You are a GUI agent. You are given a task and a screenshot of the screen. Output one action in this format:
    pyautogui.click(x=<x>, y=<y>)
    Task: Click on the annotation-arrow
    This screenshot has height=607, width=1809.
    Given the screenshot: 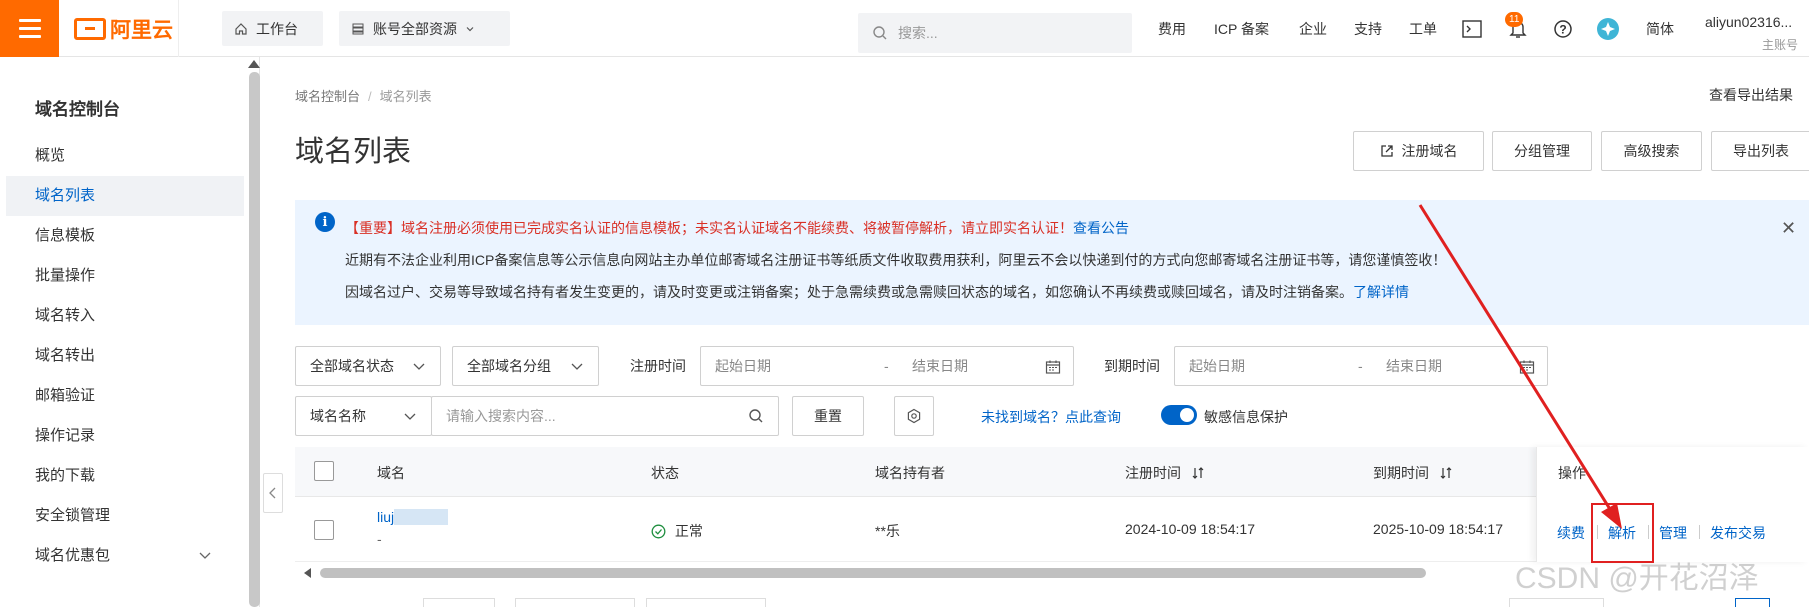 What is the action you would take?
    pyautogui.click(x=1520, y=366)
    